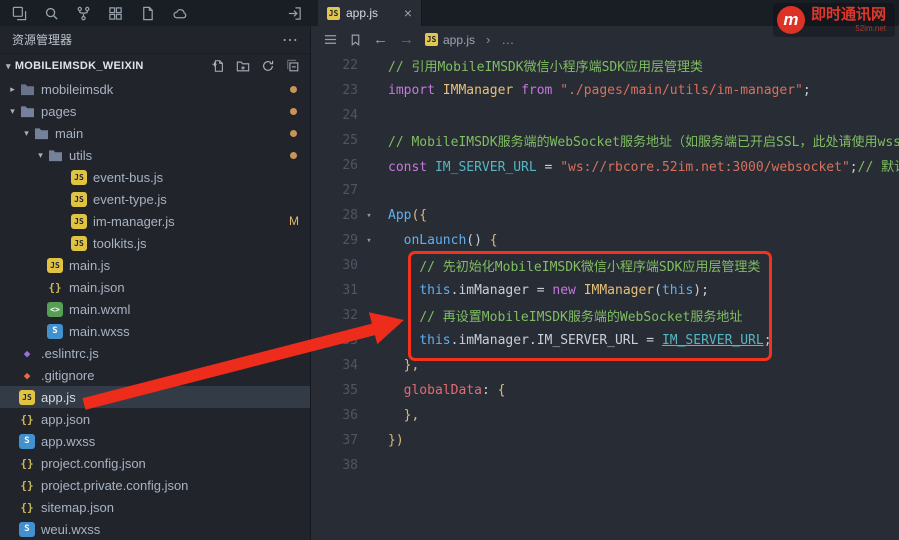 This screenshot has width=899, height=540. I want to click on tree-item-label: mobileimsdk, so click(77, 89).